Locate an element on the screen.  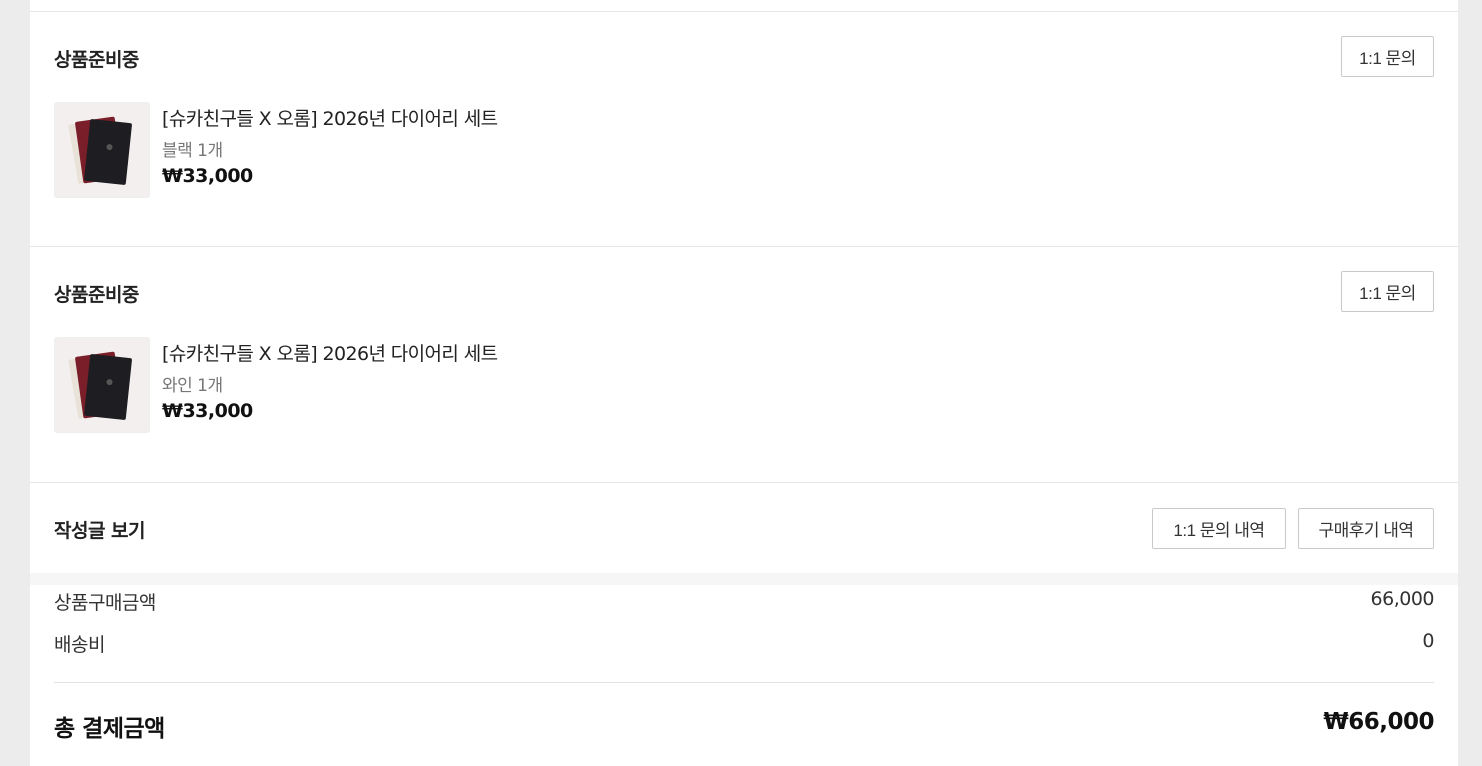
inquiry-history-button: 1:1 문의 내역 is located at coordinates (1219, 528).